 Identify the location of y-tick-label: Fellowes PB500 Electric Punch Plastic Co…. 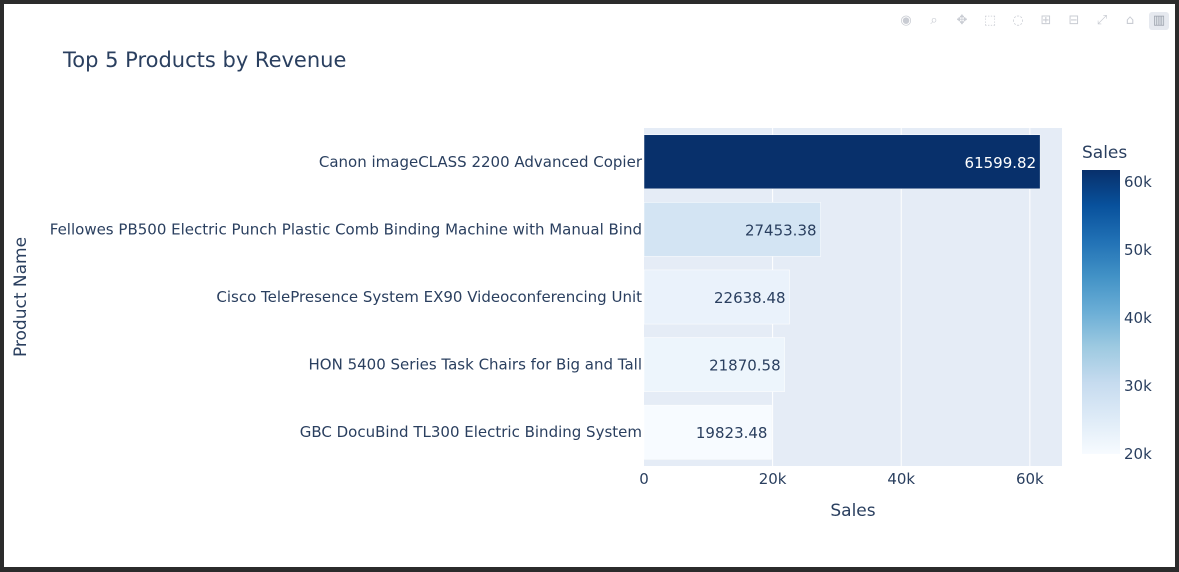
(346, 229).